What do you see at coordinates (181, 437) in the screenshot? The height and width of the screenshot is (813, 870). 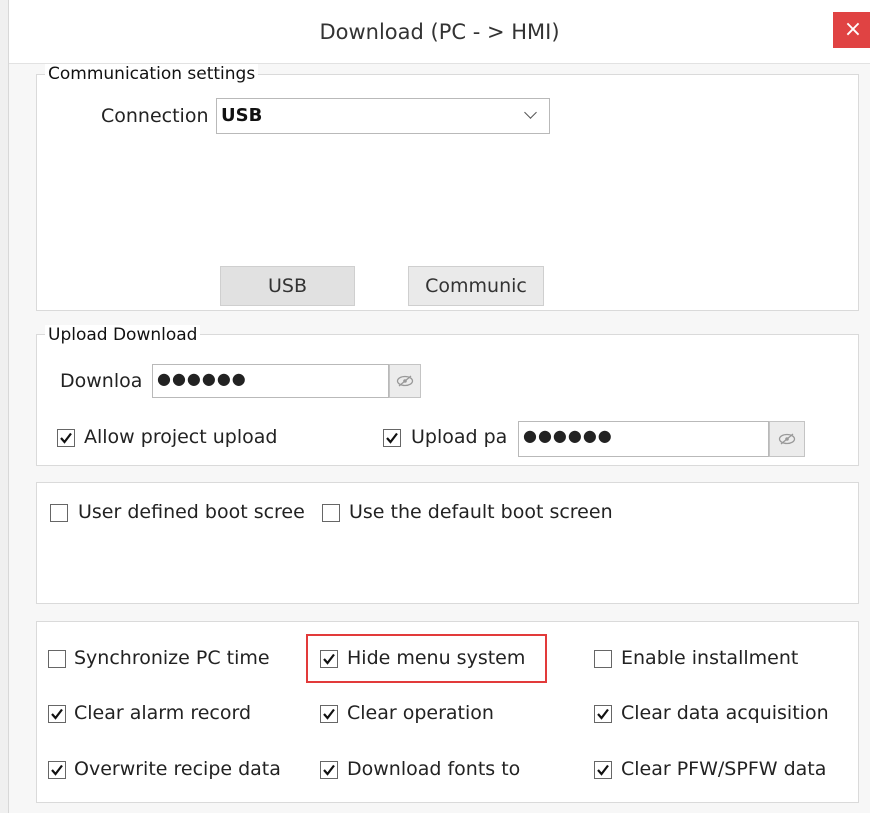 I see `allow-project-upload-label: Allow project upload` at bounding box center [181, 437].